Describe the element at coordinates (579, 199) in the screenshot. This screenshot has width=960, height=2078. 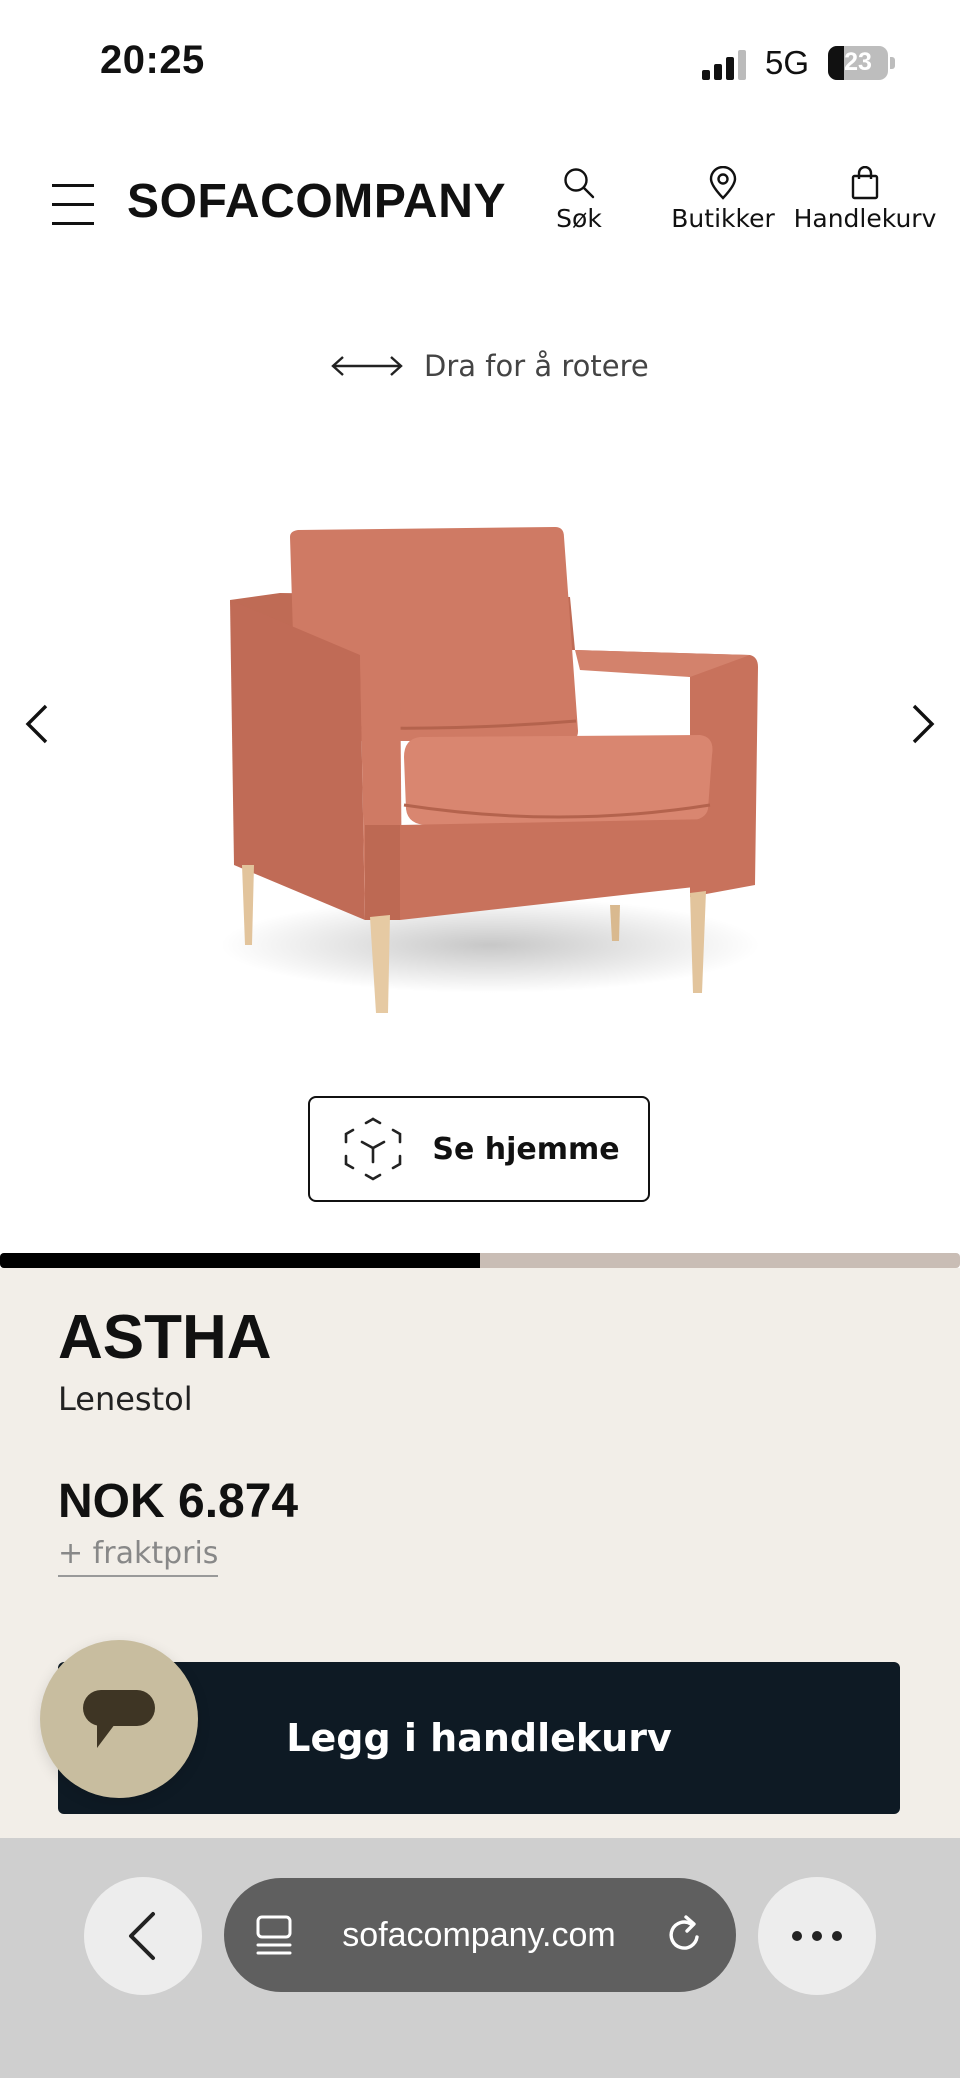
I see `nav-search: Søk` at that location.